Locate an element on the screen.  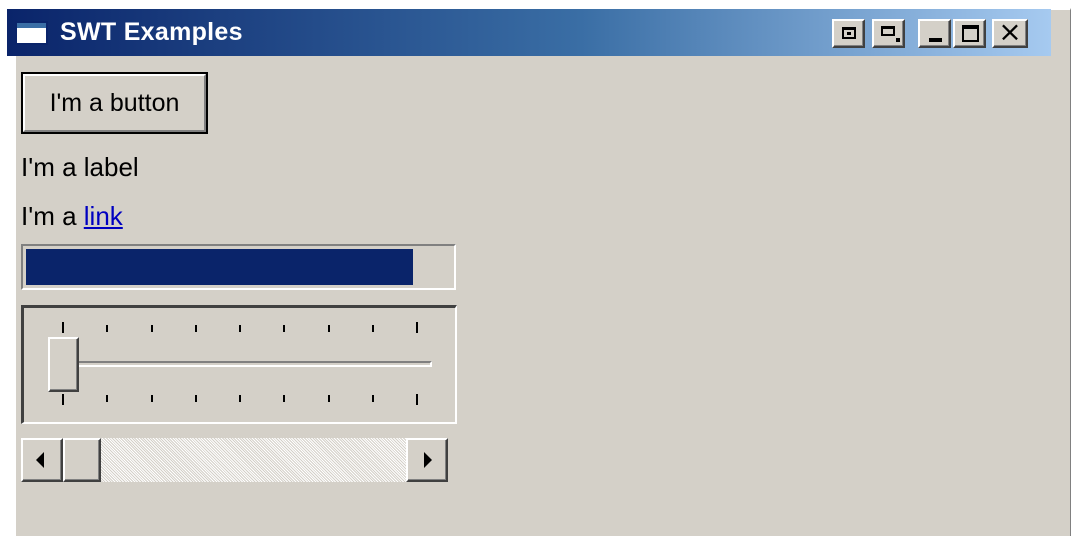
slider-thumb is located at coordinates (63, 364).